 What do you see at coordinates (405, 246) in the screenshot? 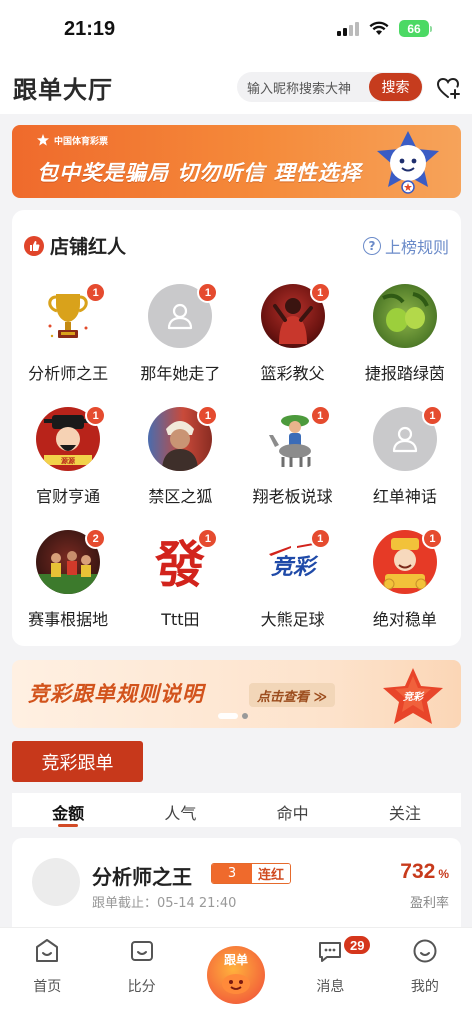
I see `ranking-rules-link: ? 上榜规则` at bounding box center [405, 246].